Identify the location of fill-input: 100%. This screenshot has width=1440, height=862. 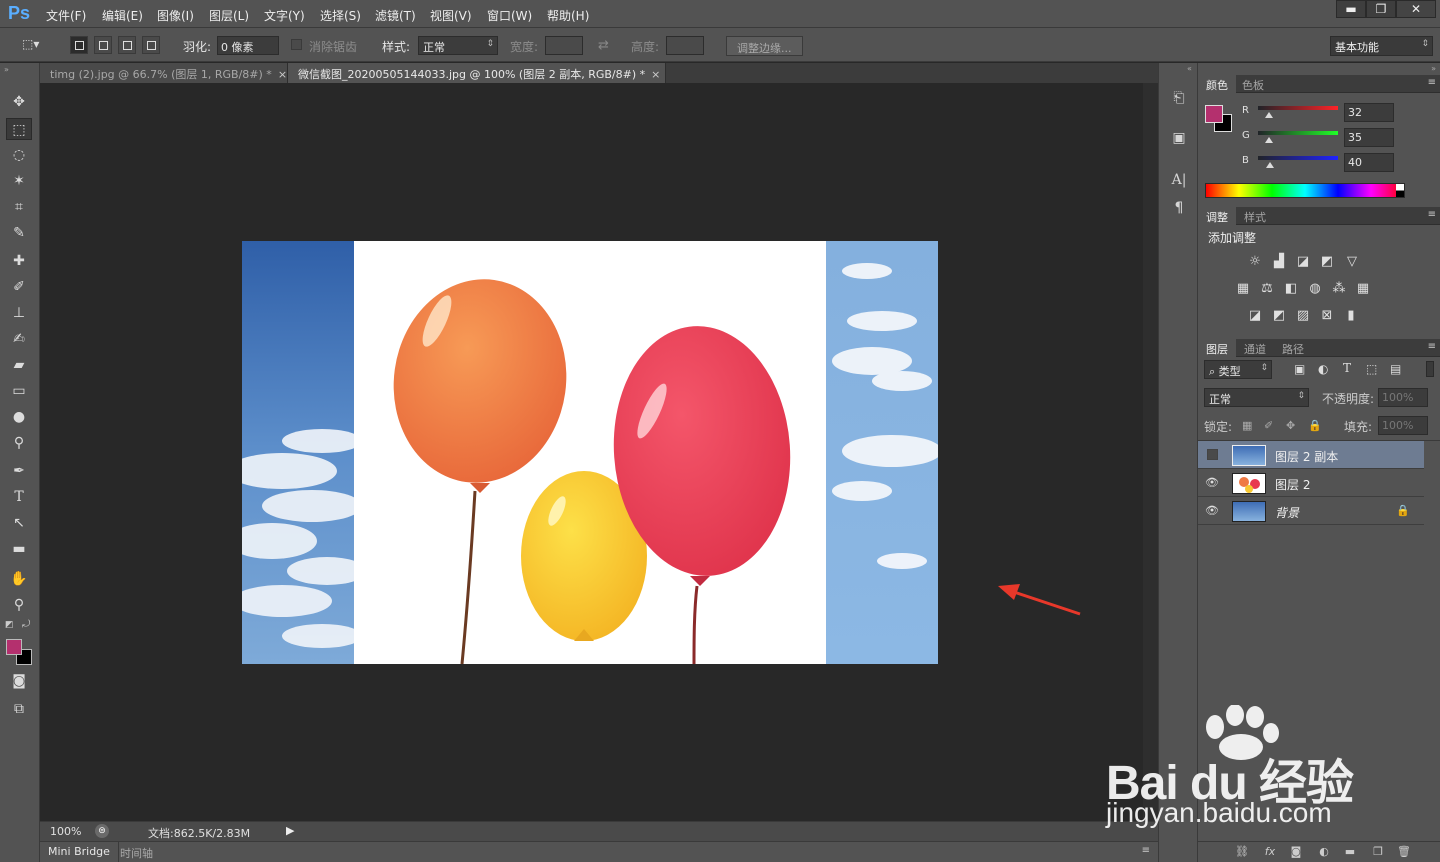
(1403, 425).